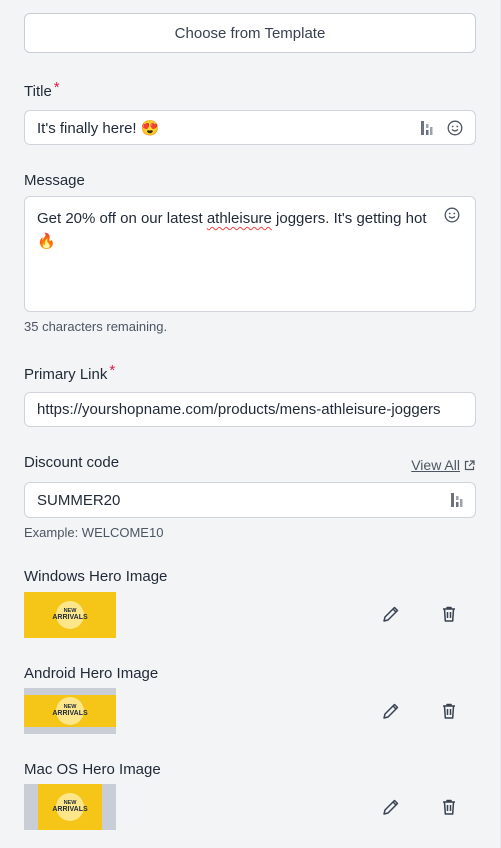  I want to click on title-input: It's finally here! 😍, so click(250, 127).